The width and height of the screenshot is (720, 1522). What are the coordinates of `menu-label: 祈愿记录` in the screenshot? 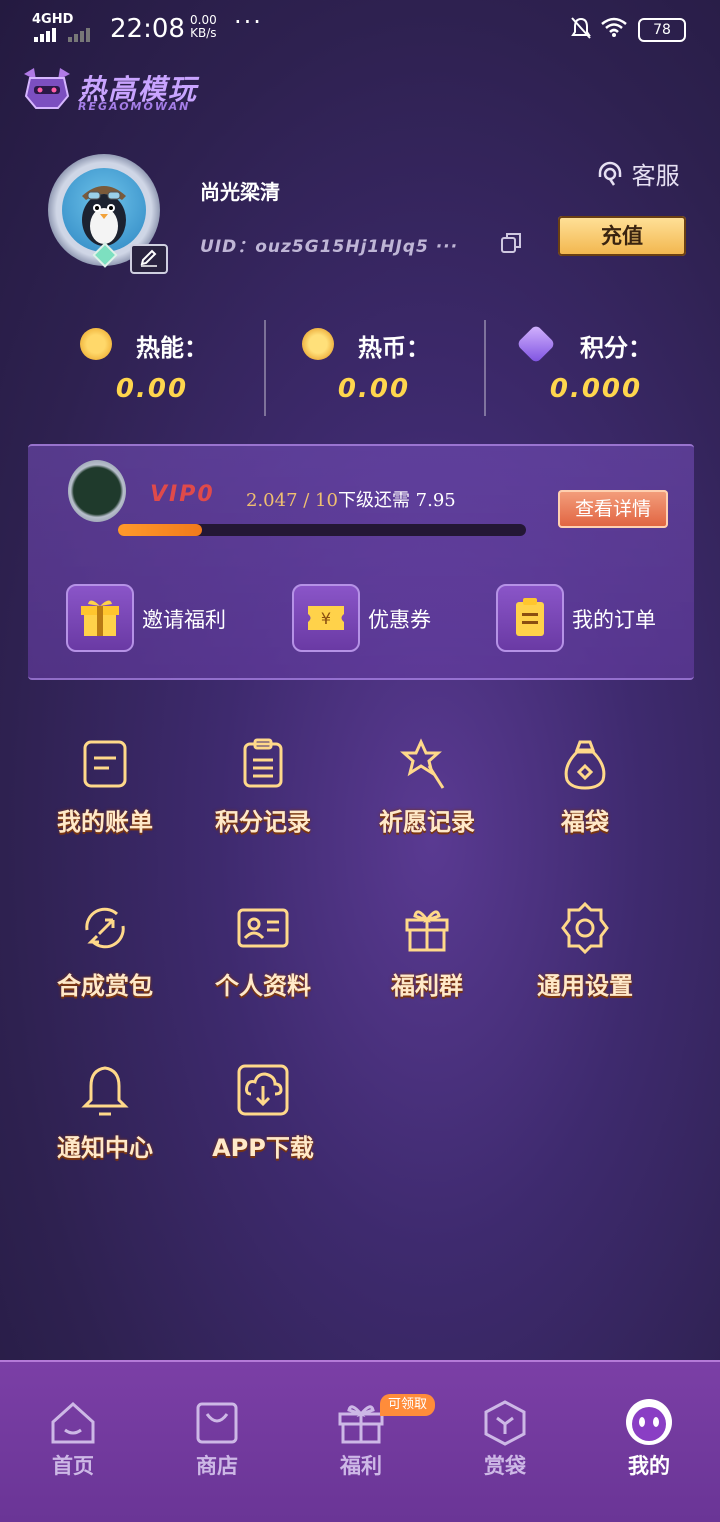 It's located at (427, 822).